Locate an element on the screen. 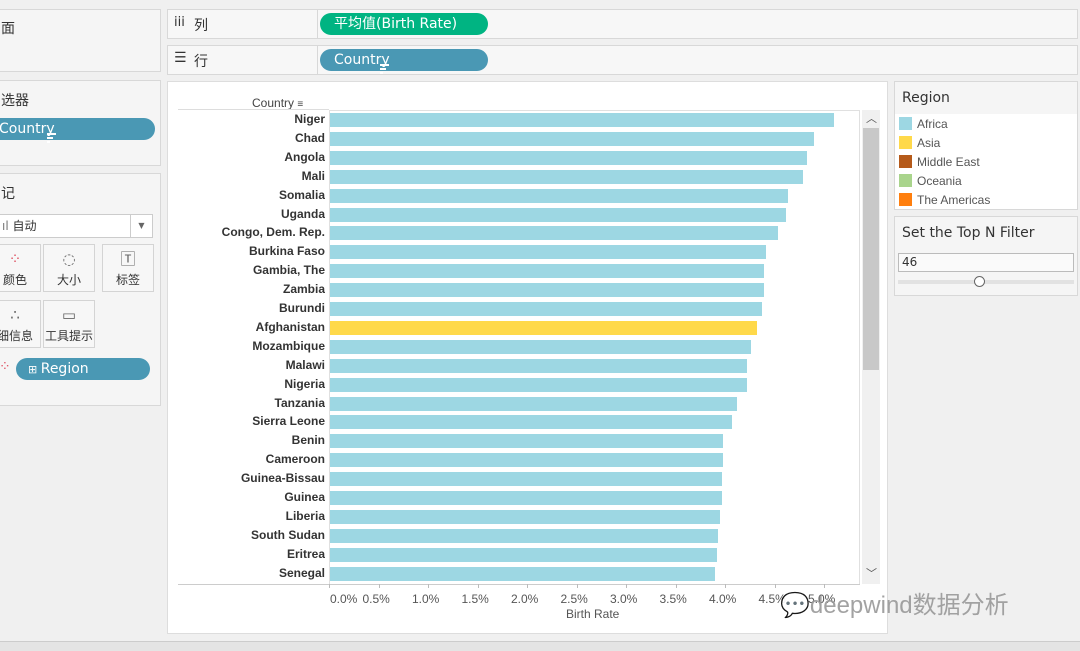 The image size is (1080, 651). row-label: Gambia, The is located at coordinates (289, 270).